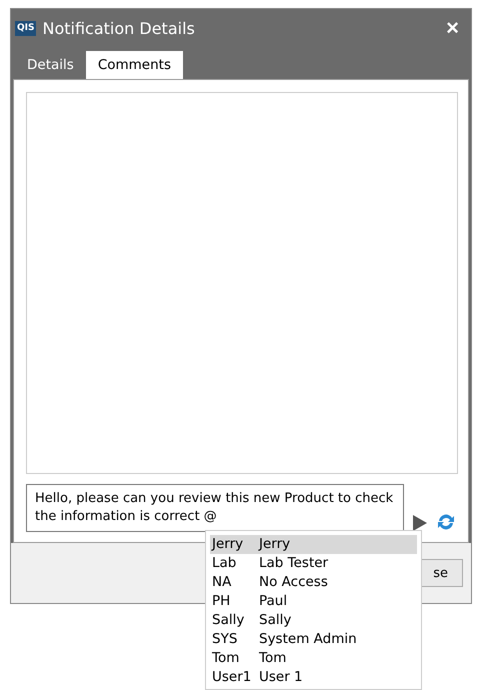 This screenshot has height=690, width=477. Describe the element at coordinates (25, 28) in the screenshot. I see `app-logo: QIS` at that location.